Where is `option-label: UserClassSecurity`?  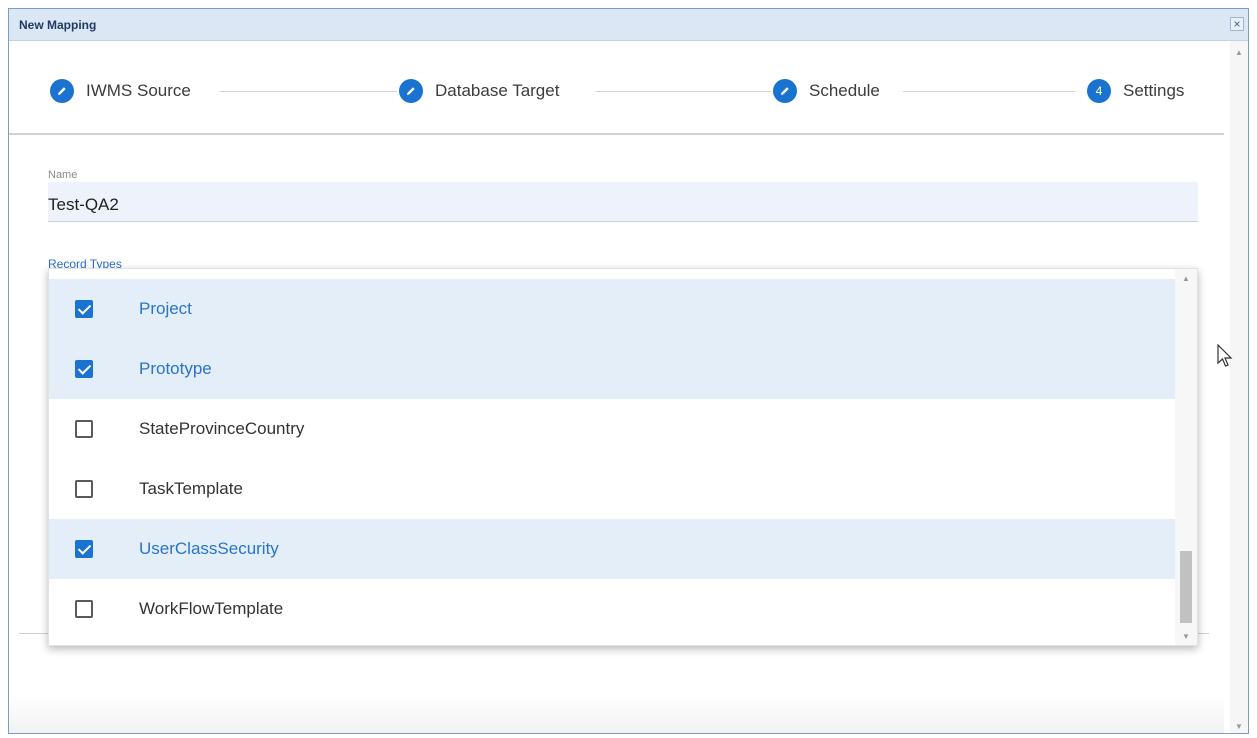 option-label: UserClassSecurity is located at coordinates (209, 548).